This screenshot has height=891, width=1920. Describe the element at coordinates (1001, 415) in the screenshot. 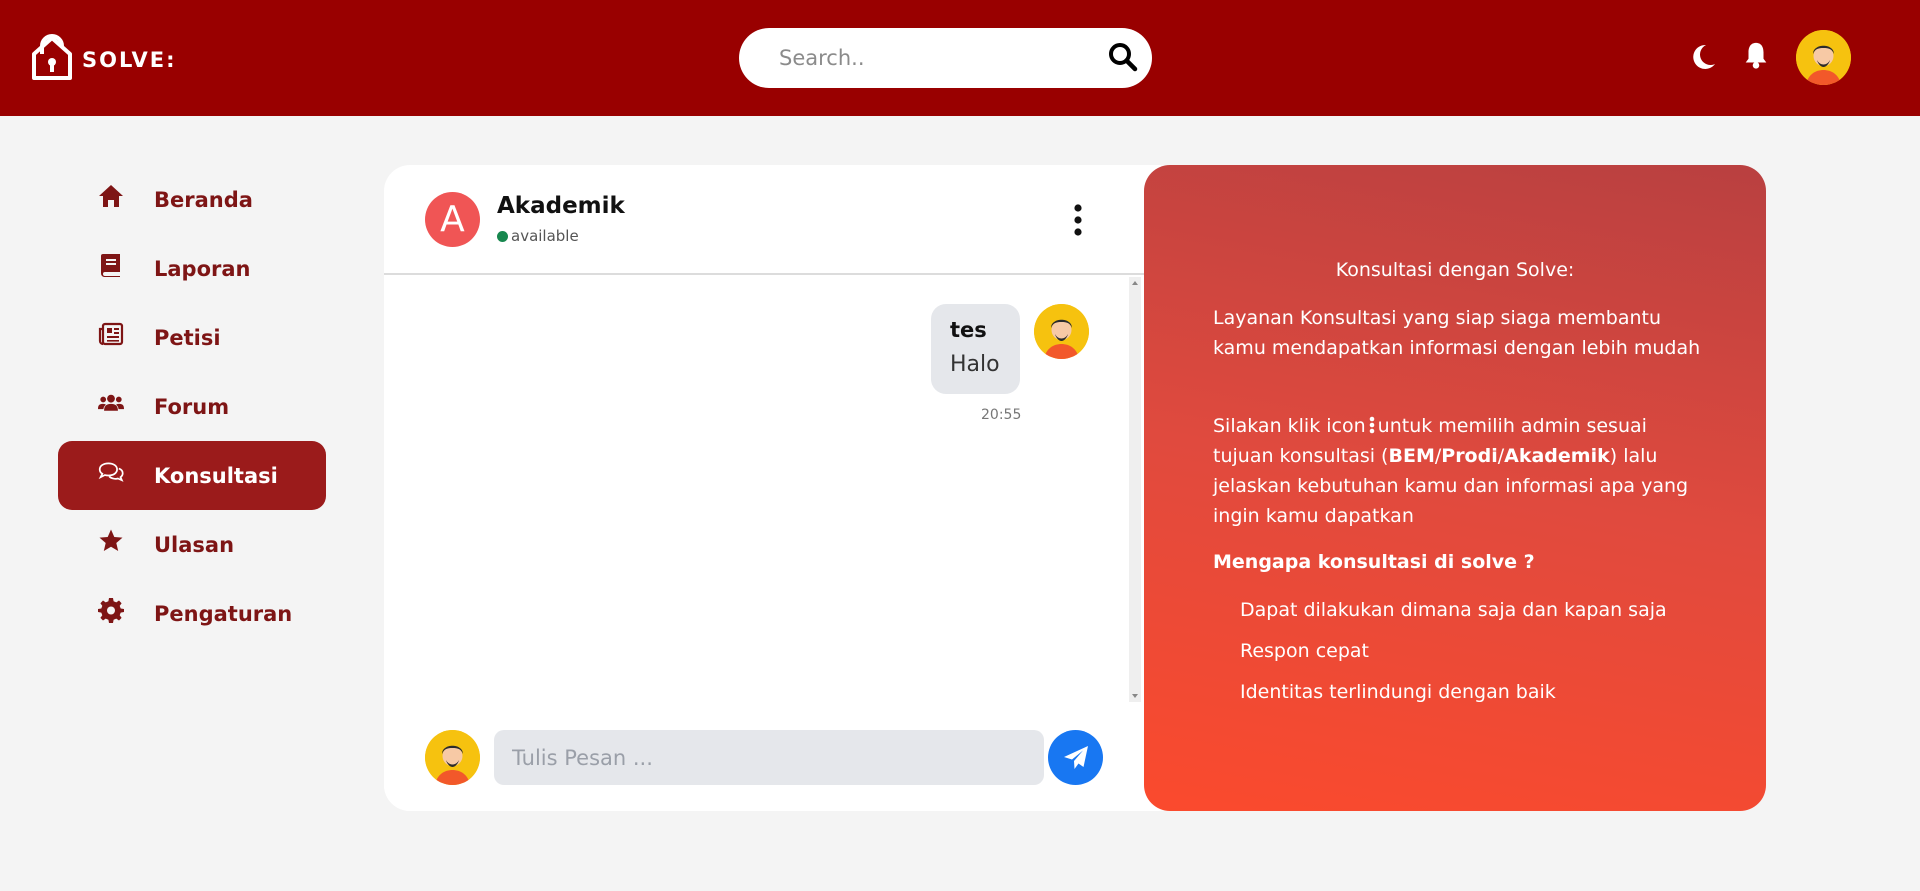

I see `message-timestamp: 20:55` at that location.